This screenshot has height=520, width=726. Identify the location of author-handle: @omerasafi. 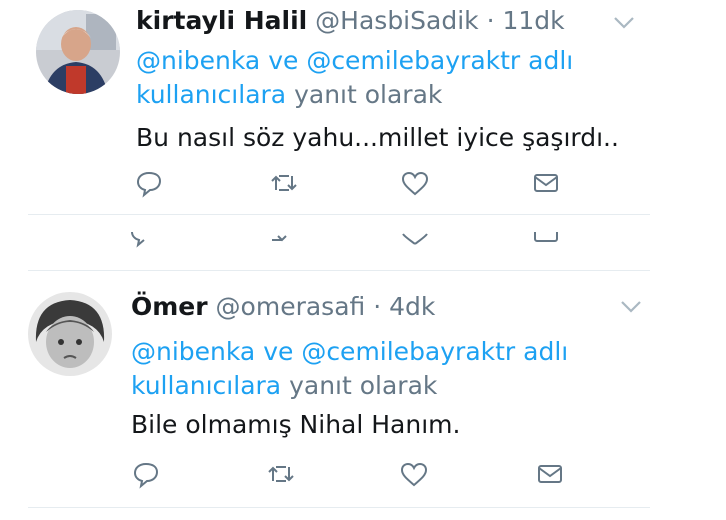
(291, 306).